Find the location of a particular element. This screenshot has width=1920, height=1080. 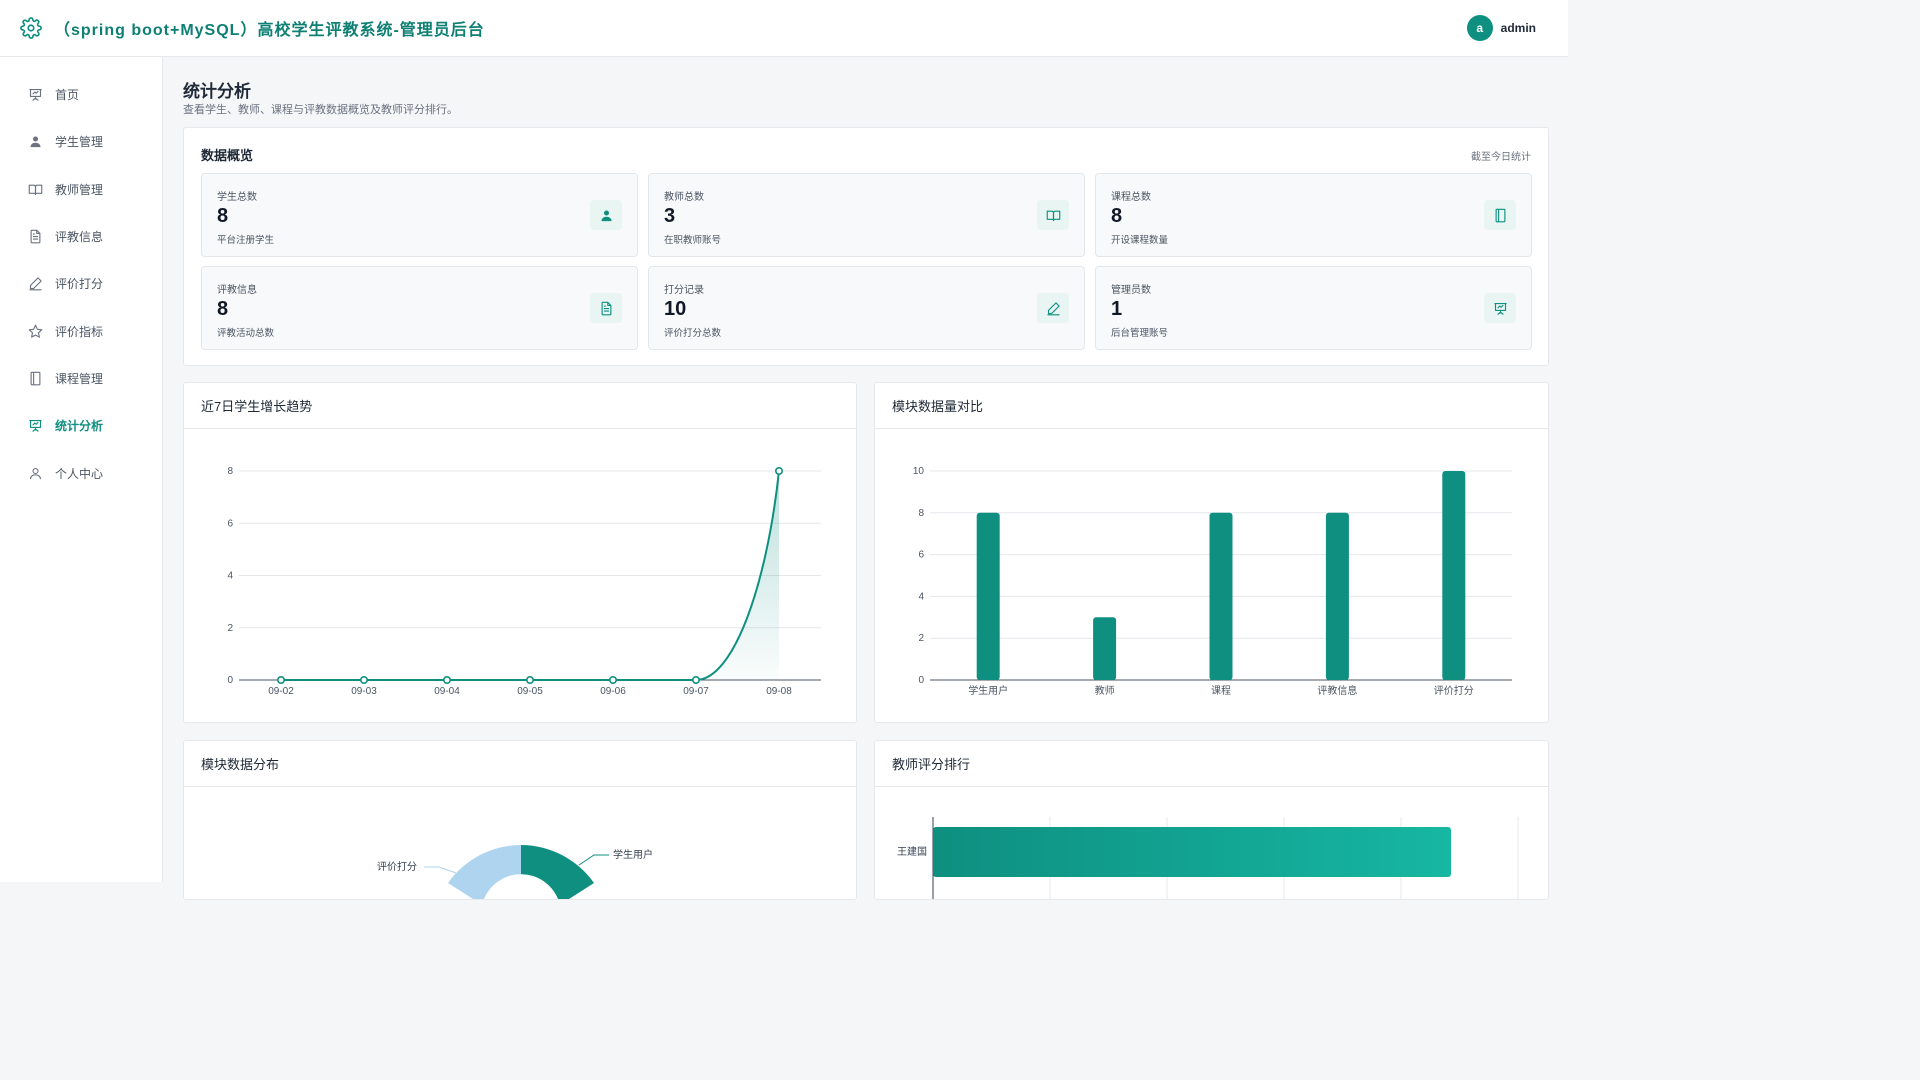

pie-chart: 学生用户 评价打分 is located at coordinates (515, 872).